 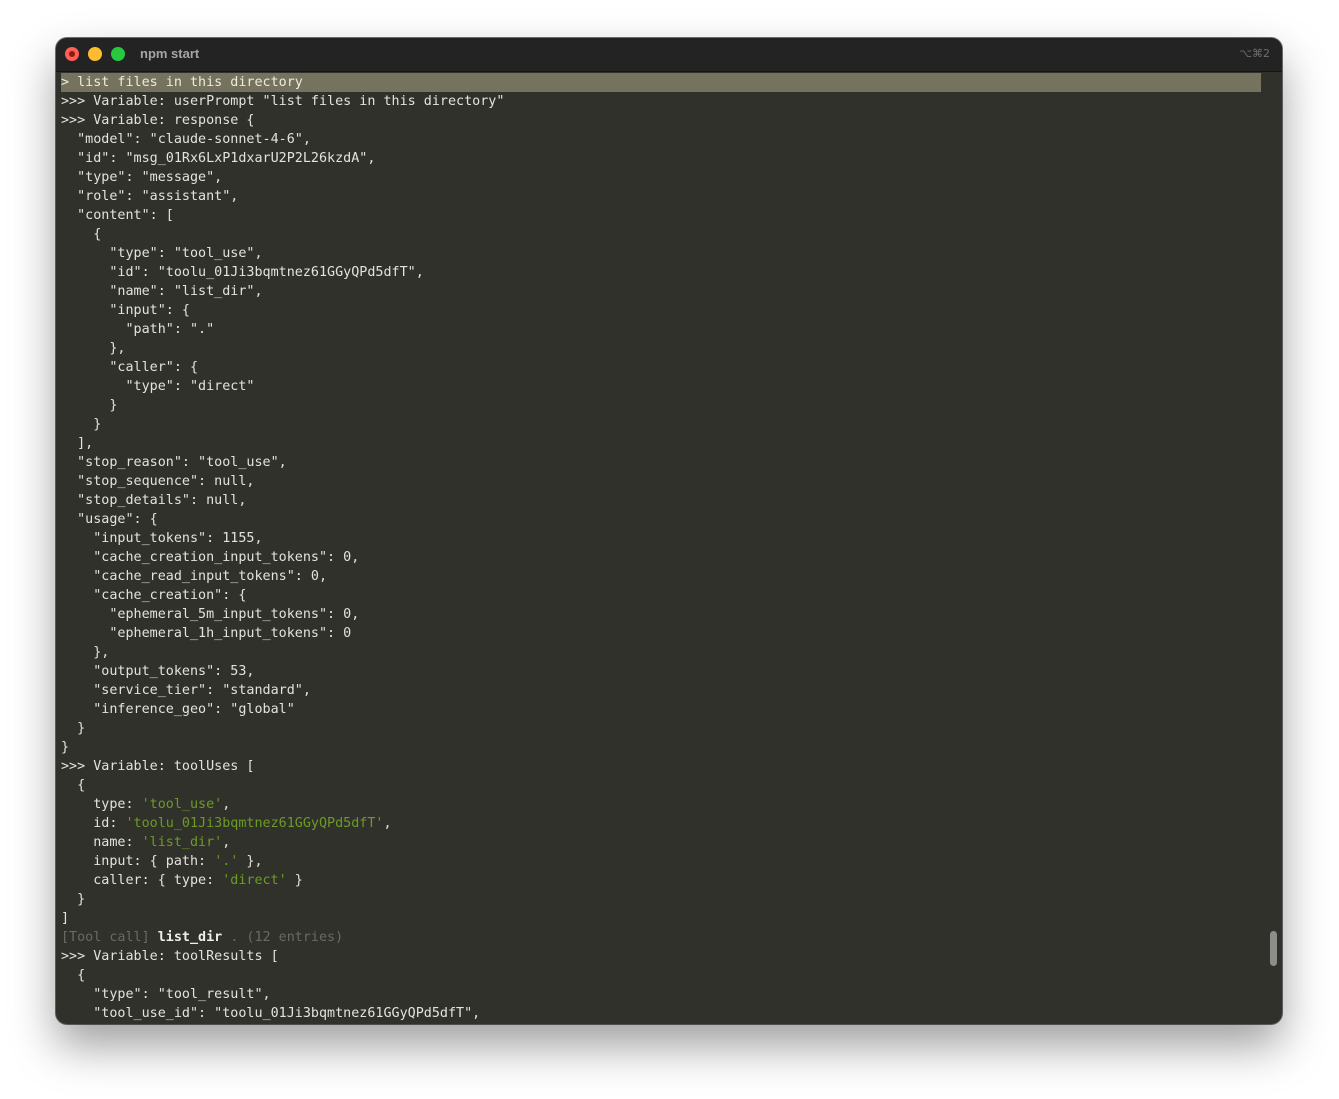 What do you see at coordinates (154, 595) in the screenshot?
I see `output-line: "cache_creation": {` at bounding box center [154, 595].